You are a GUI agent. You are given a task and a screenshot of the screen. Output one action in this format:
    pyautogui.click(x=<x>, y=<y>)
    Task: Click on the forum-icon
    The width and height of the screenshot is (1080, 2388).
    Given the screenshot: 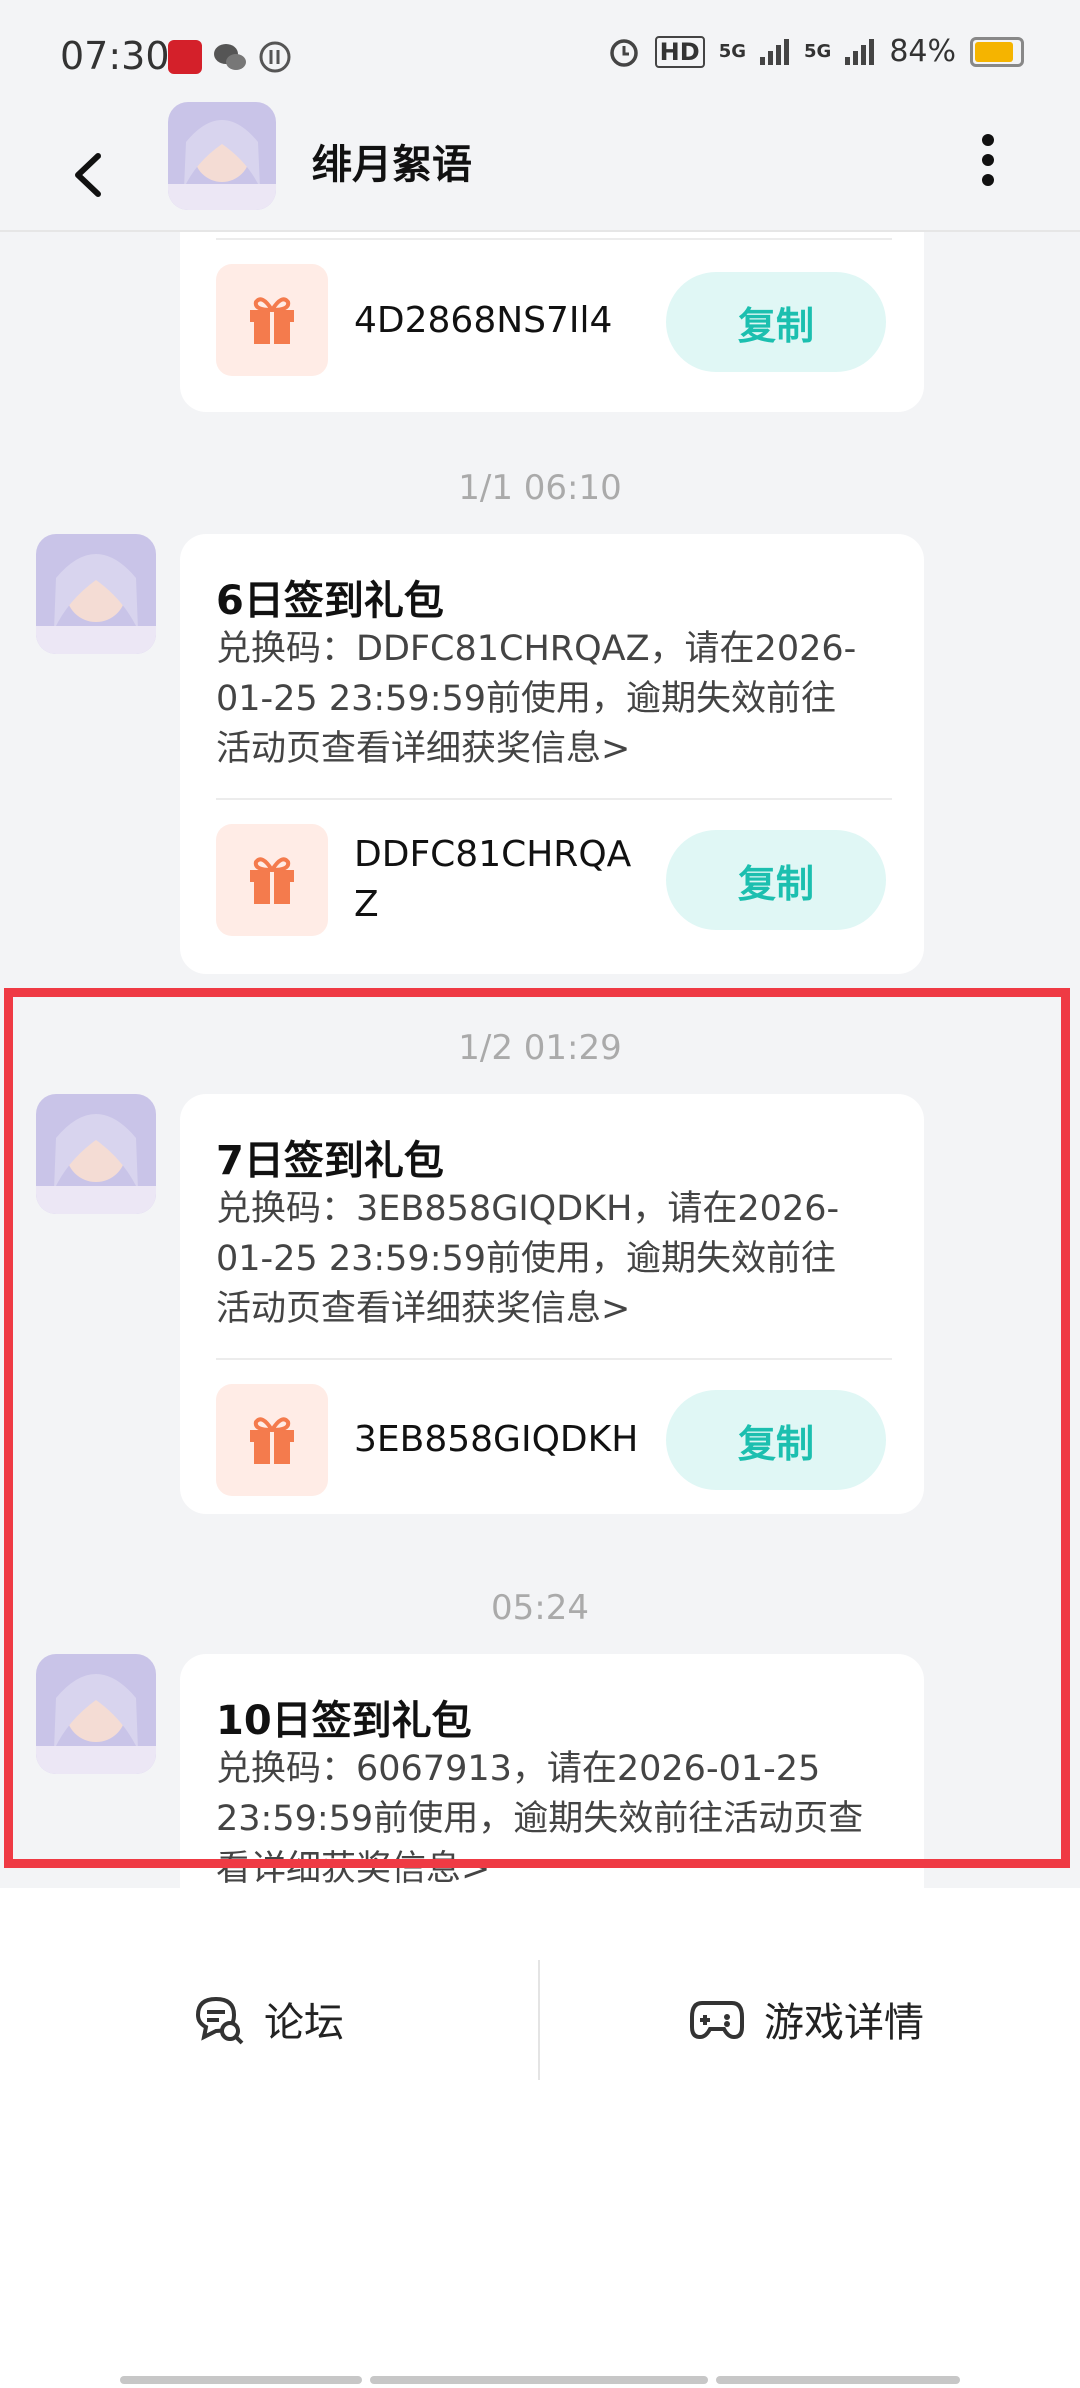 What is the action you would take?
    pyautogui.click(x=219, y=2020)
    